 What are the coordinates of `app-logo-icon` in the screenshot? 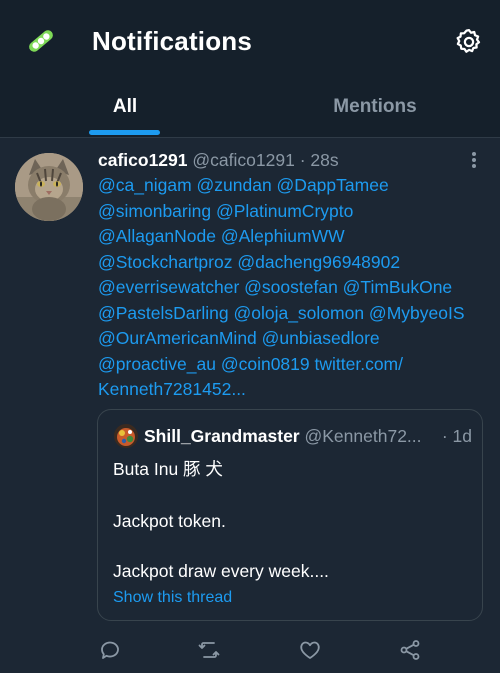 It's located at (41, 41).